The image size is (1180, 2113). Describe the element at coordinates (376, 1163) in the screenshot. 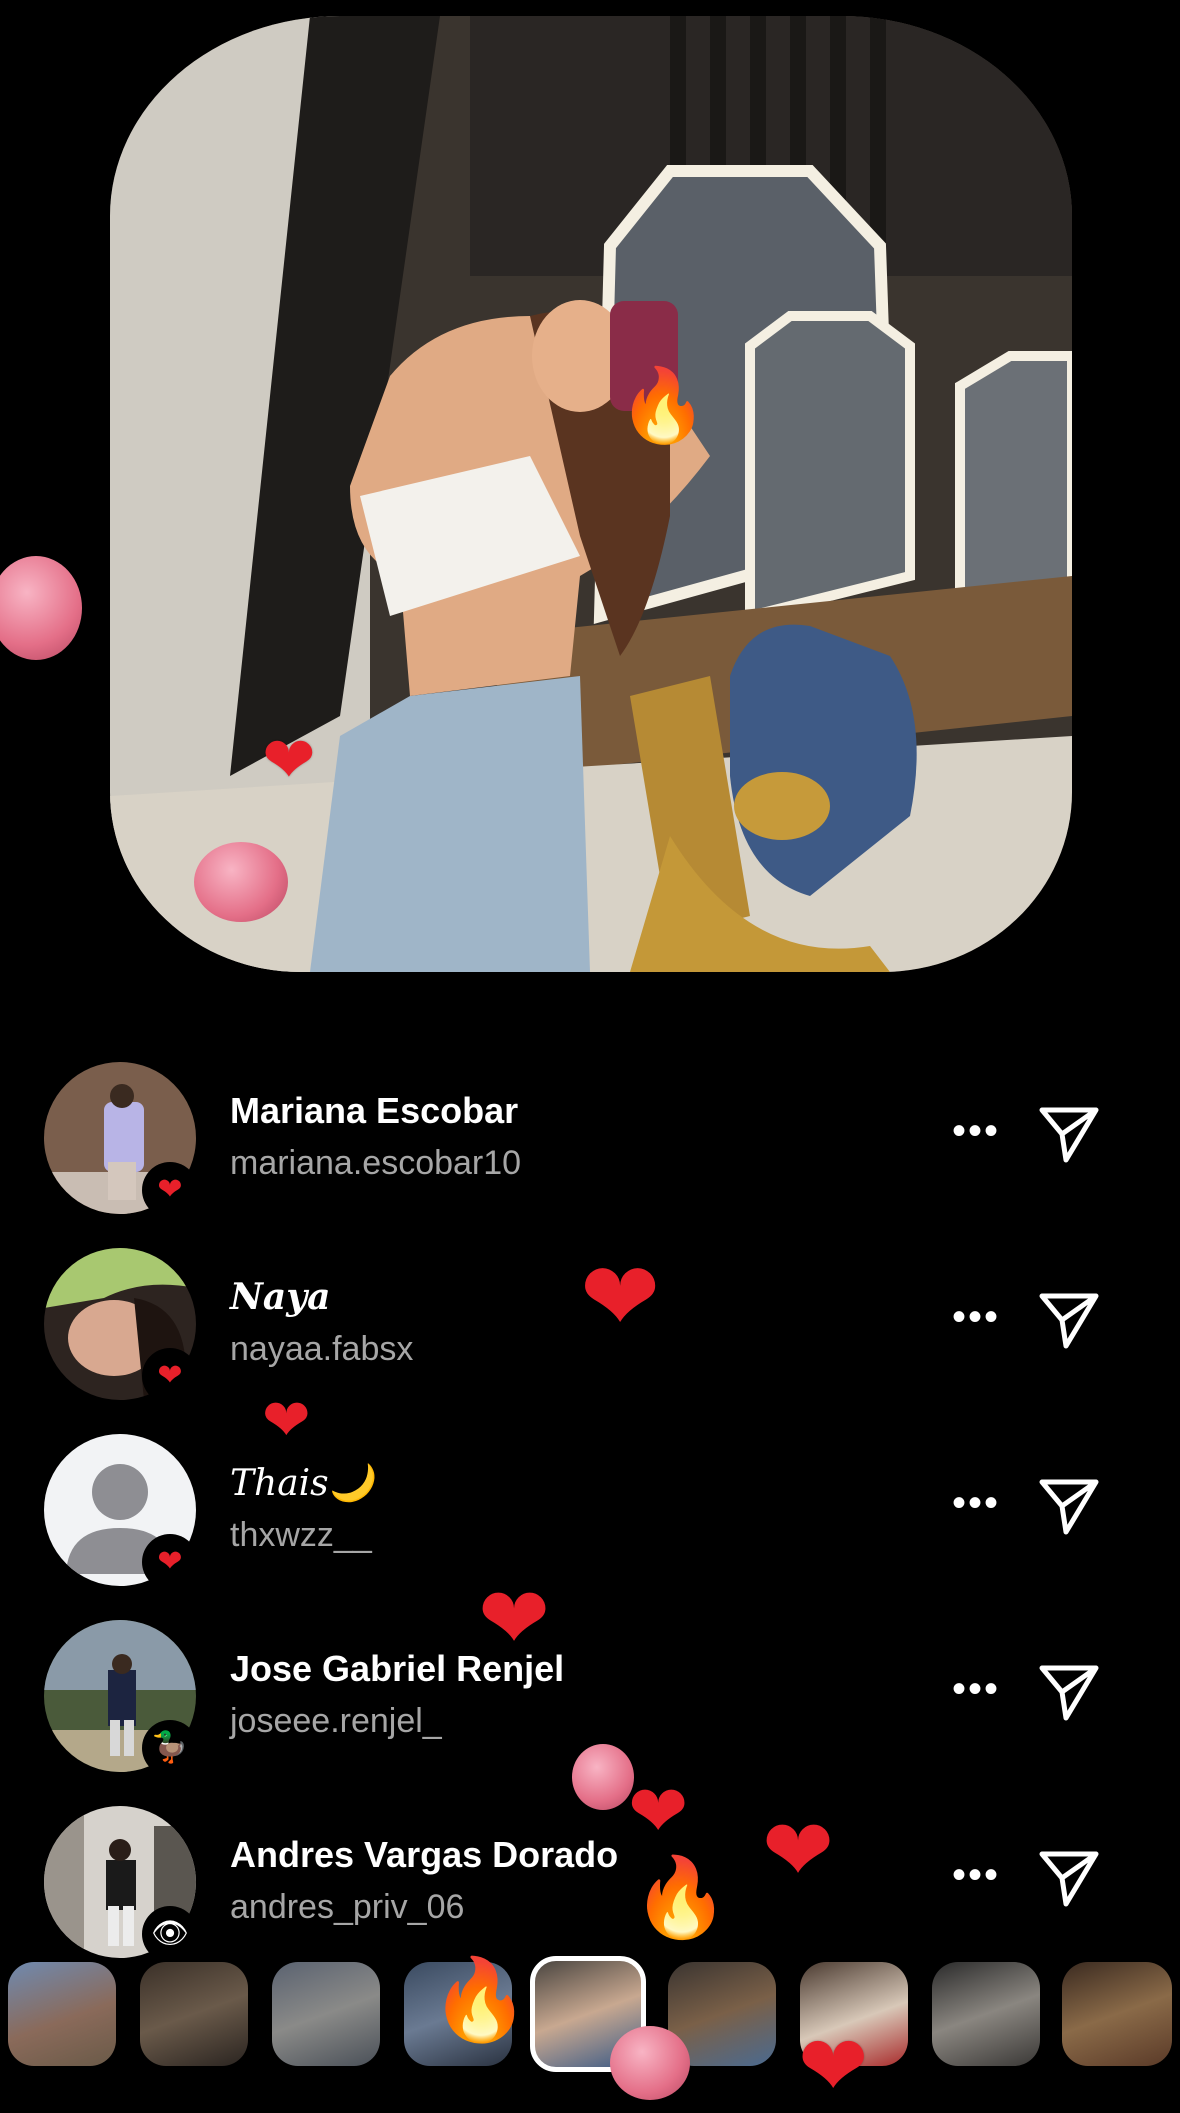

I see `viewer-username: mariana.escobar10` at that location.